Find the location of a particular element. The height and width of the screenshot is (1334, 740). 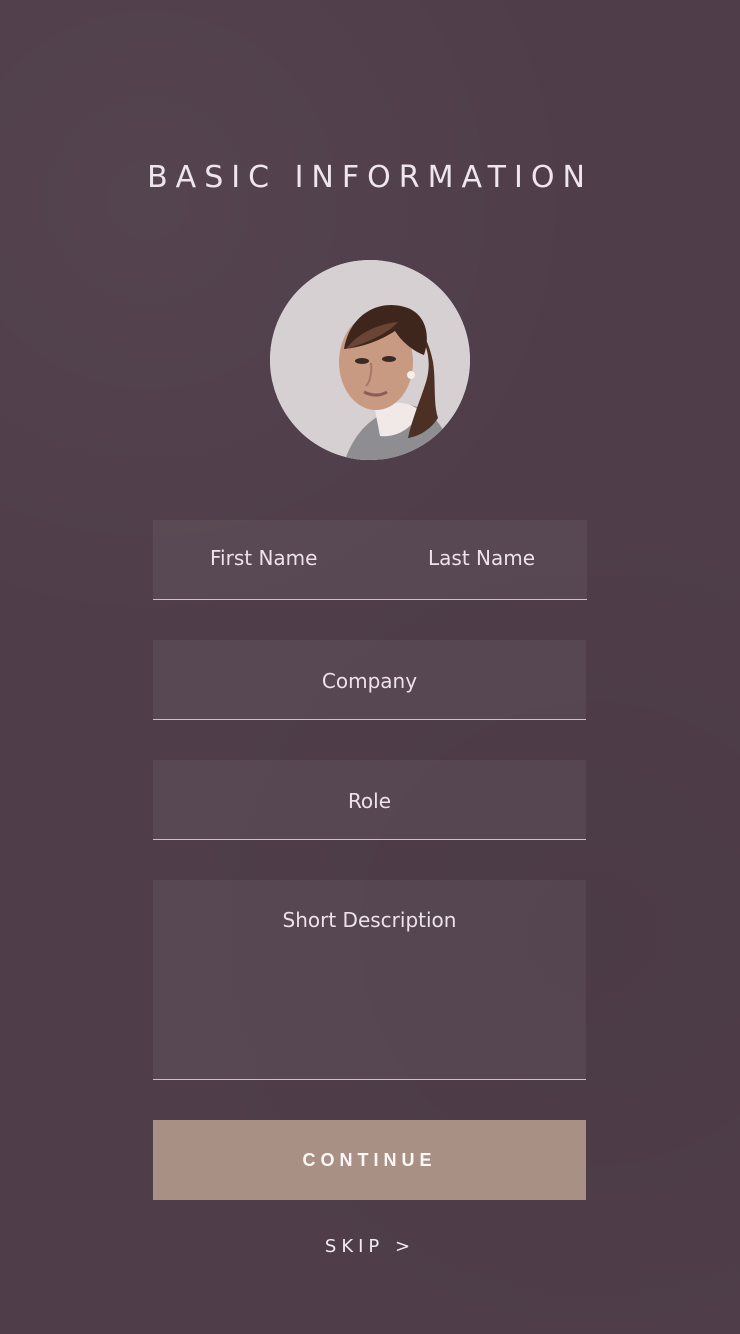

continue-button: CONTINUE is located at coordinates (369, 1160).